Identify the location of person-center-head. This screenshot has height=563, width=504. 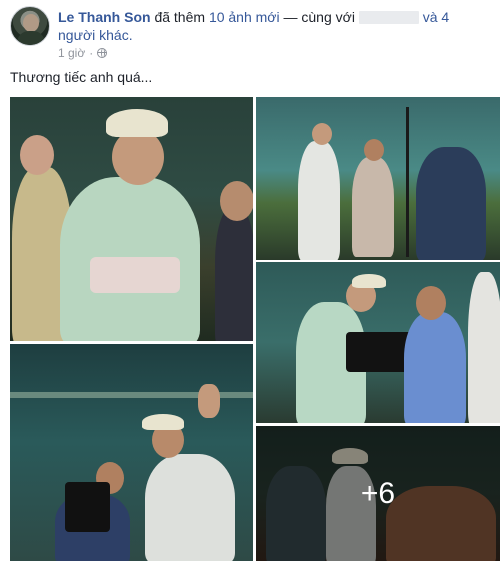
(138, 157).